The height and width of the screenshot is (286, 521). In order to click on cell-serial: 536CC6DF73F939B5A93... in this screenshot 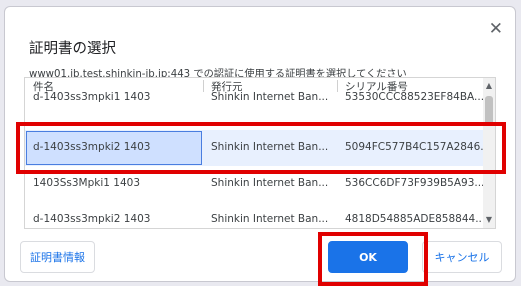, I will do `click(415, 183)`.